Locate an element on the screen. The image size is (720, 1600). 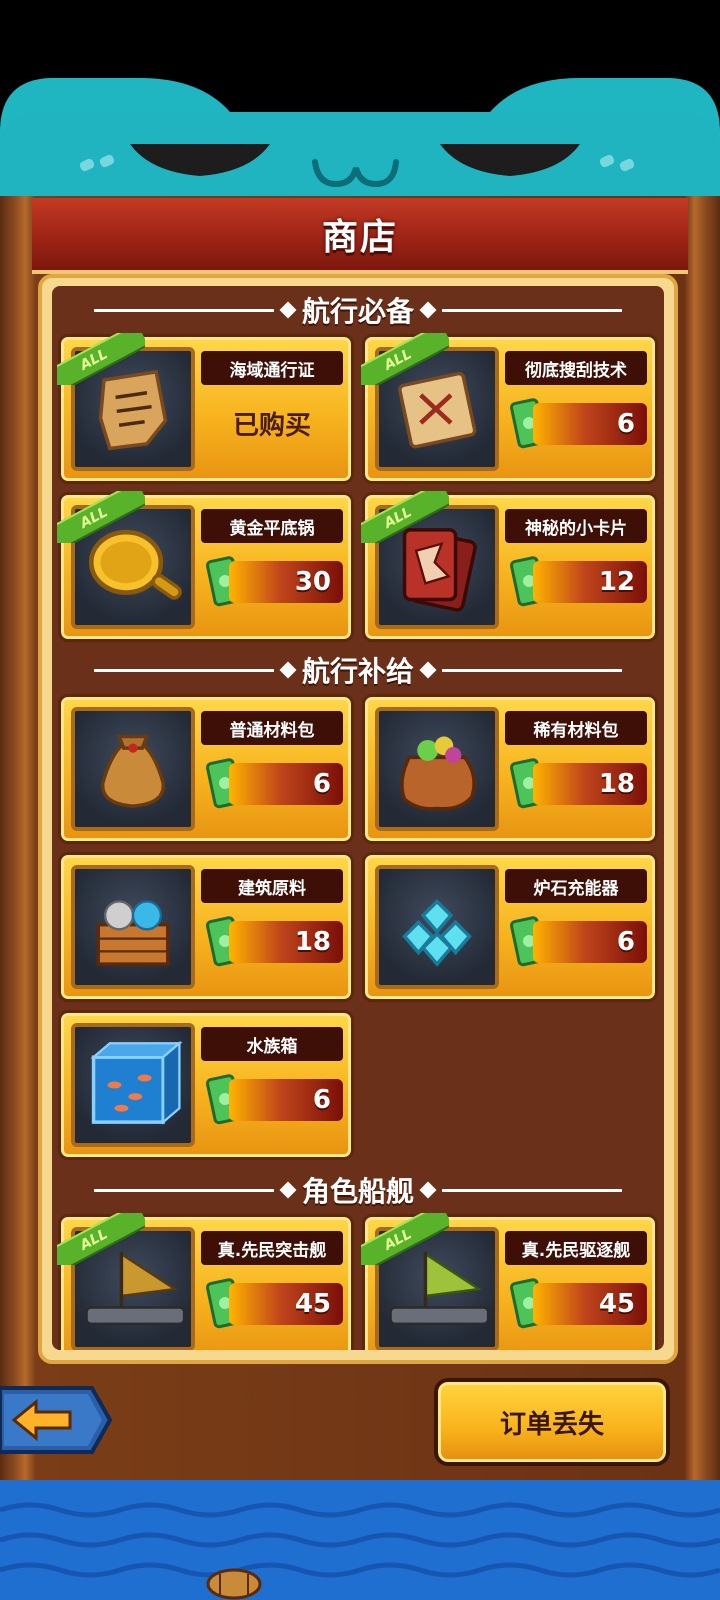
crystal-icon is located at coordinates (437, 927).